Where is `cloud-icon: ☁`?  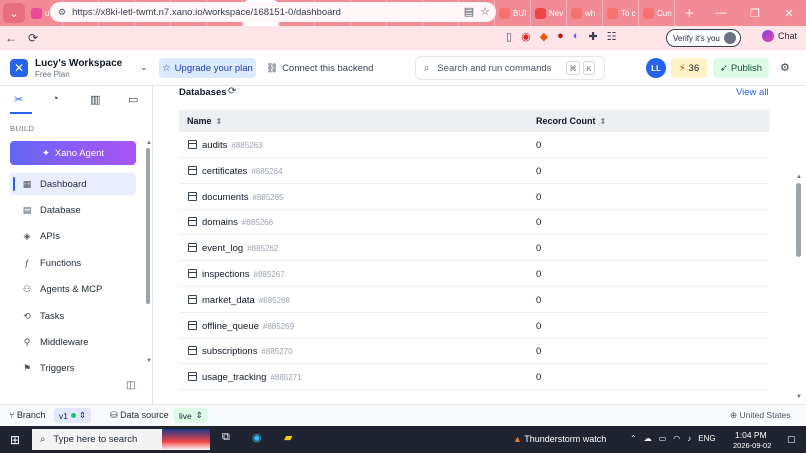 cloud-icon: ☁ is located at coordinates (648, 438).